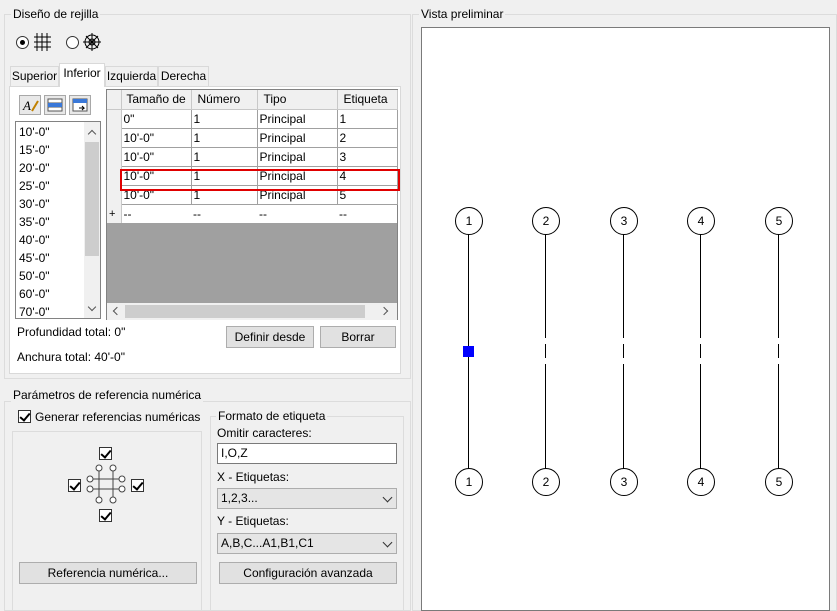 The image size is (837, 611). What do you see at coordinates (114, 100) in the screenshot?
I see `corner-cell` at bounding box center [114, 100].